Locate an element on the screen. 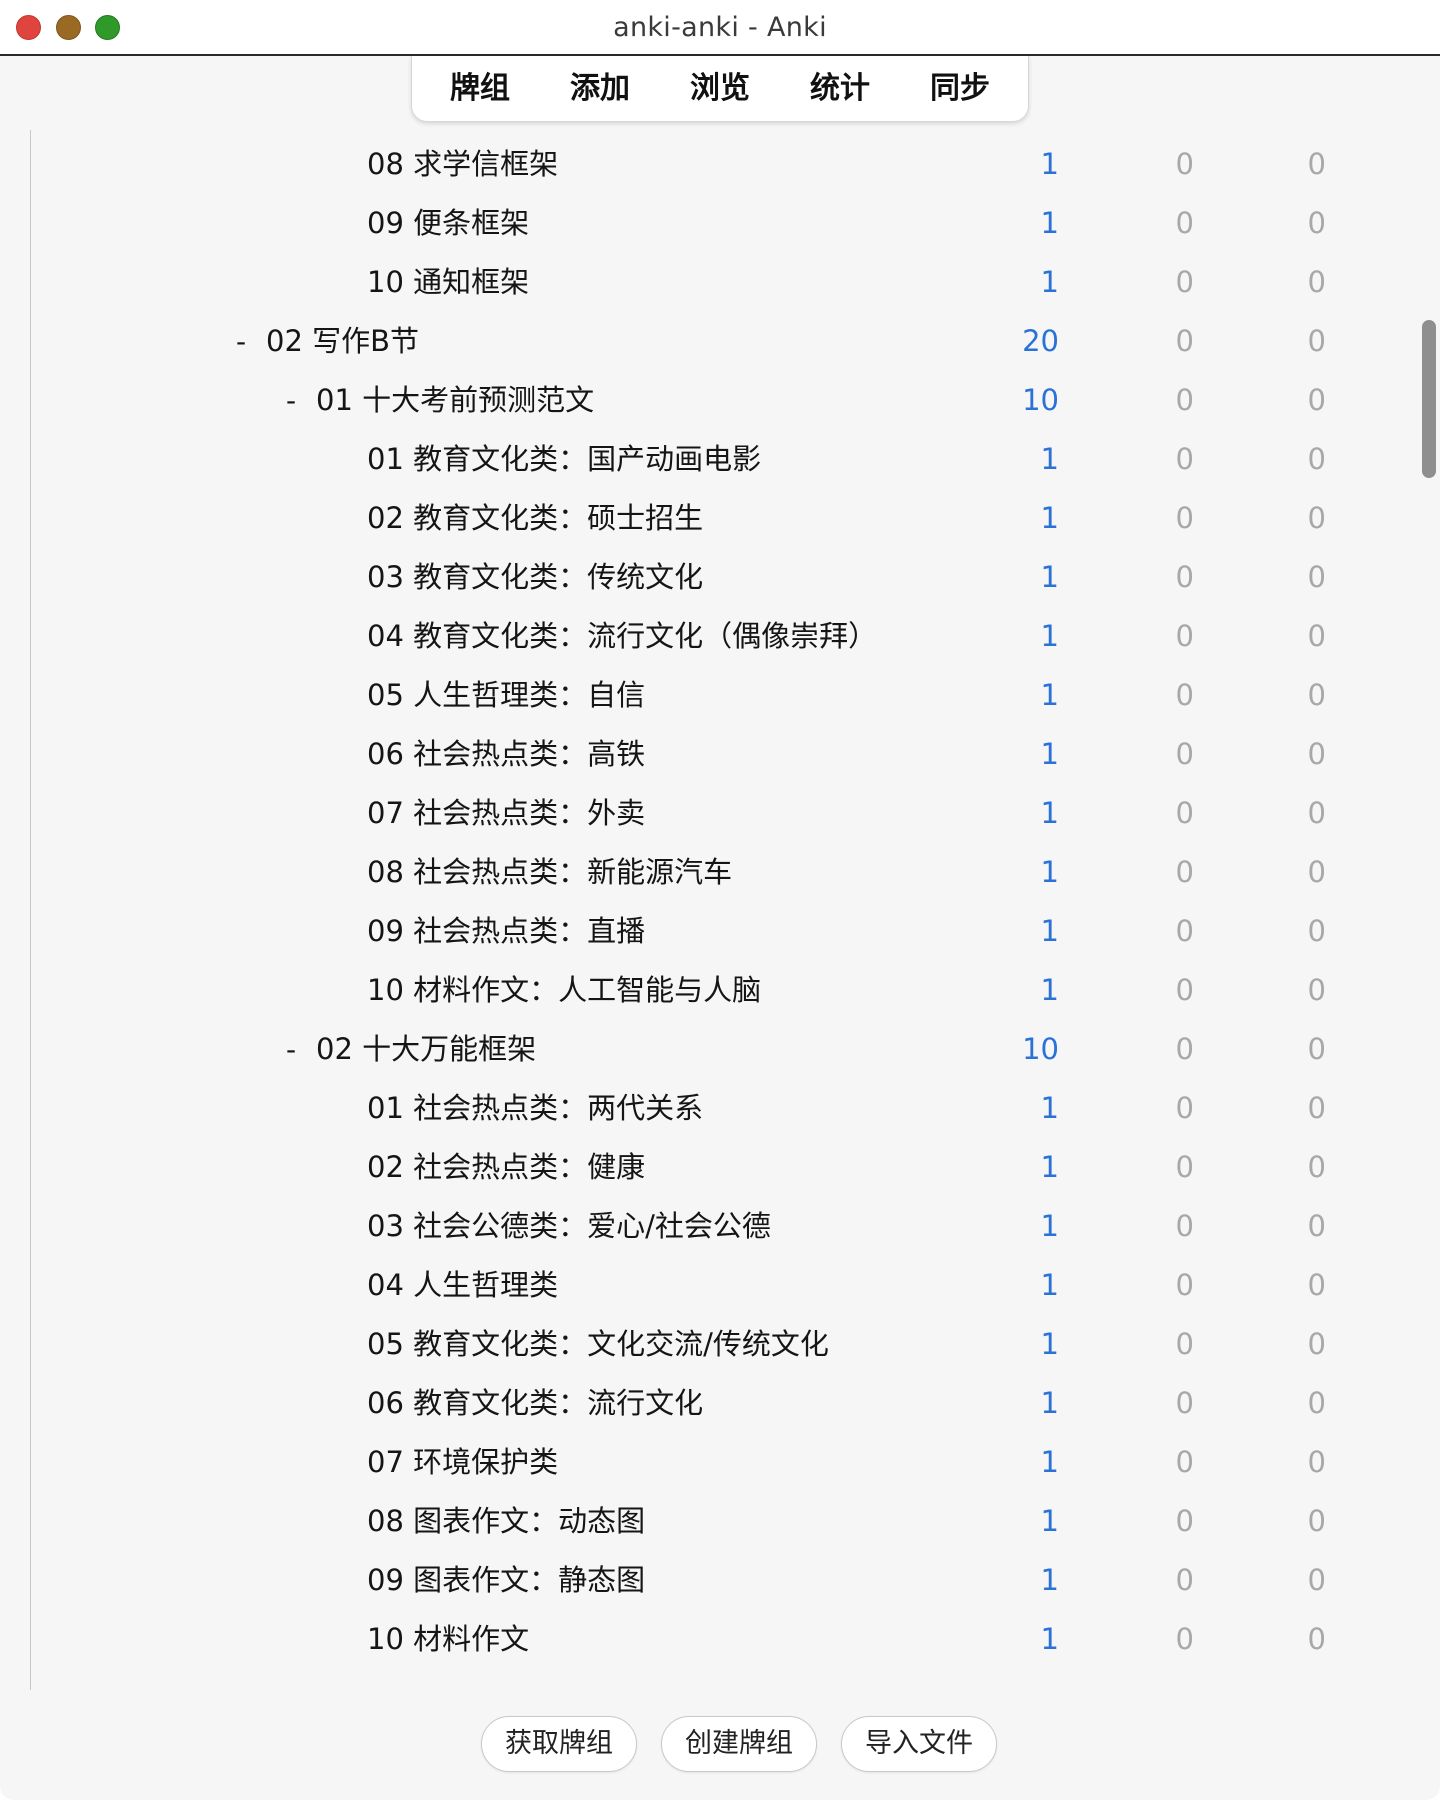  deck-row: 10 材料作文：人工智能与人脑 1 0 0 is located at coordinates (720, 990).